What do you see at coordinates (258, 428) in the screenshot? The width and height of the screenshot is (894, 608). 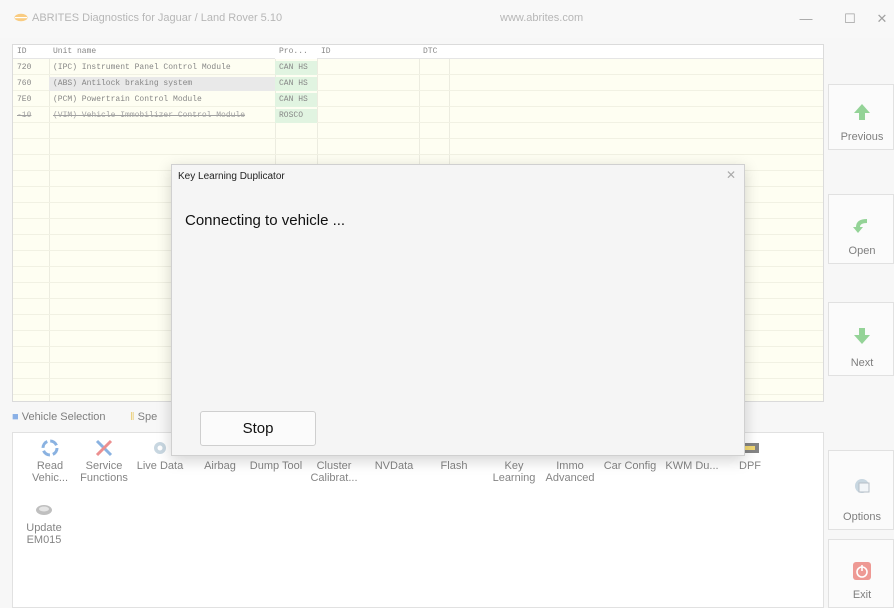 I see `stop-button: Stop` at bounding box center [258, 428].